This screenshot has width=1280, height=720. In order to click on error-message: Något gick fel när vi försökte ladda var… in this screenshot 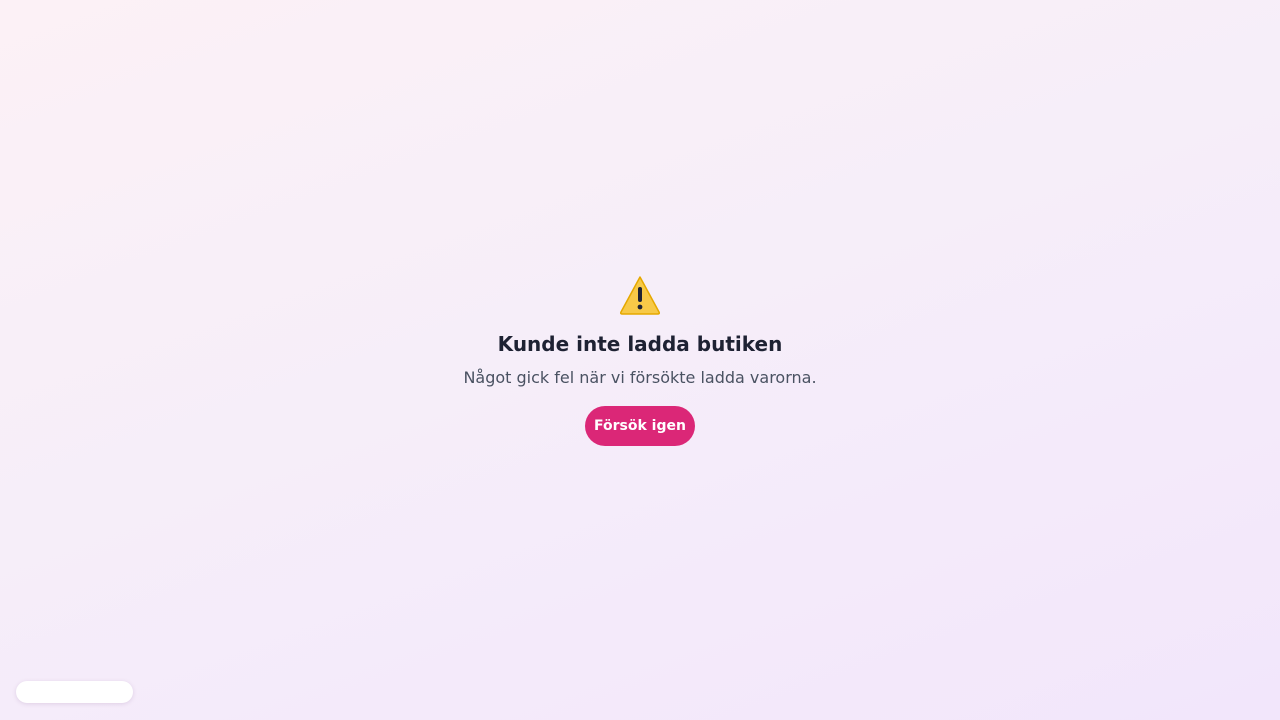, I will do `click(640, 377)`.